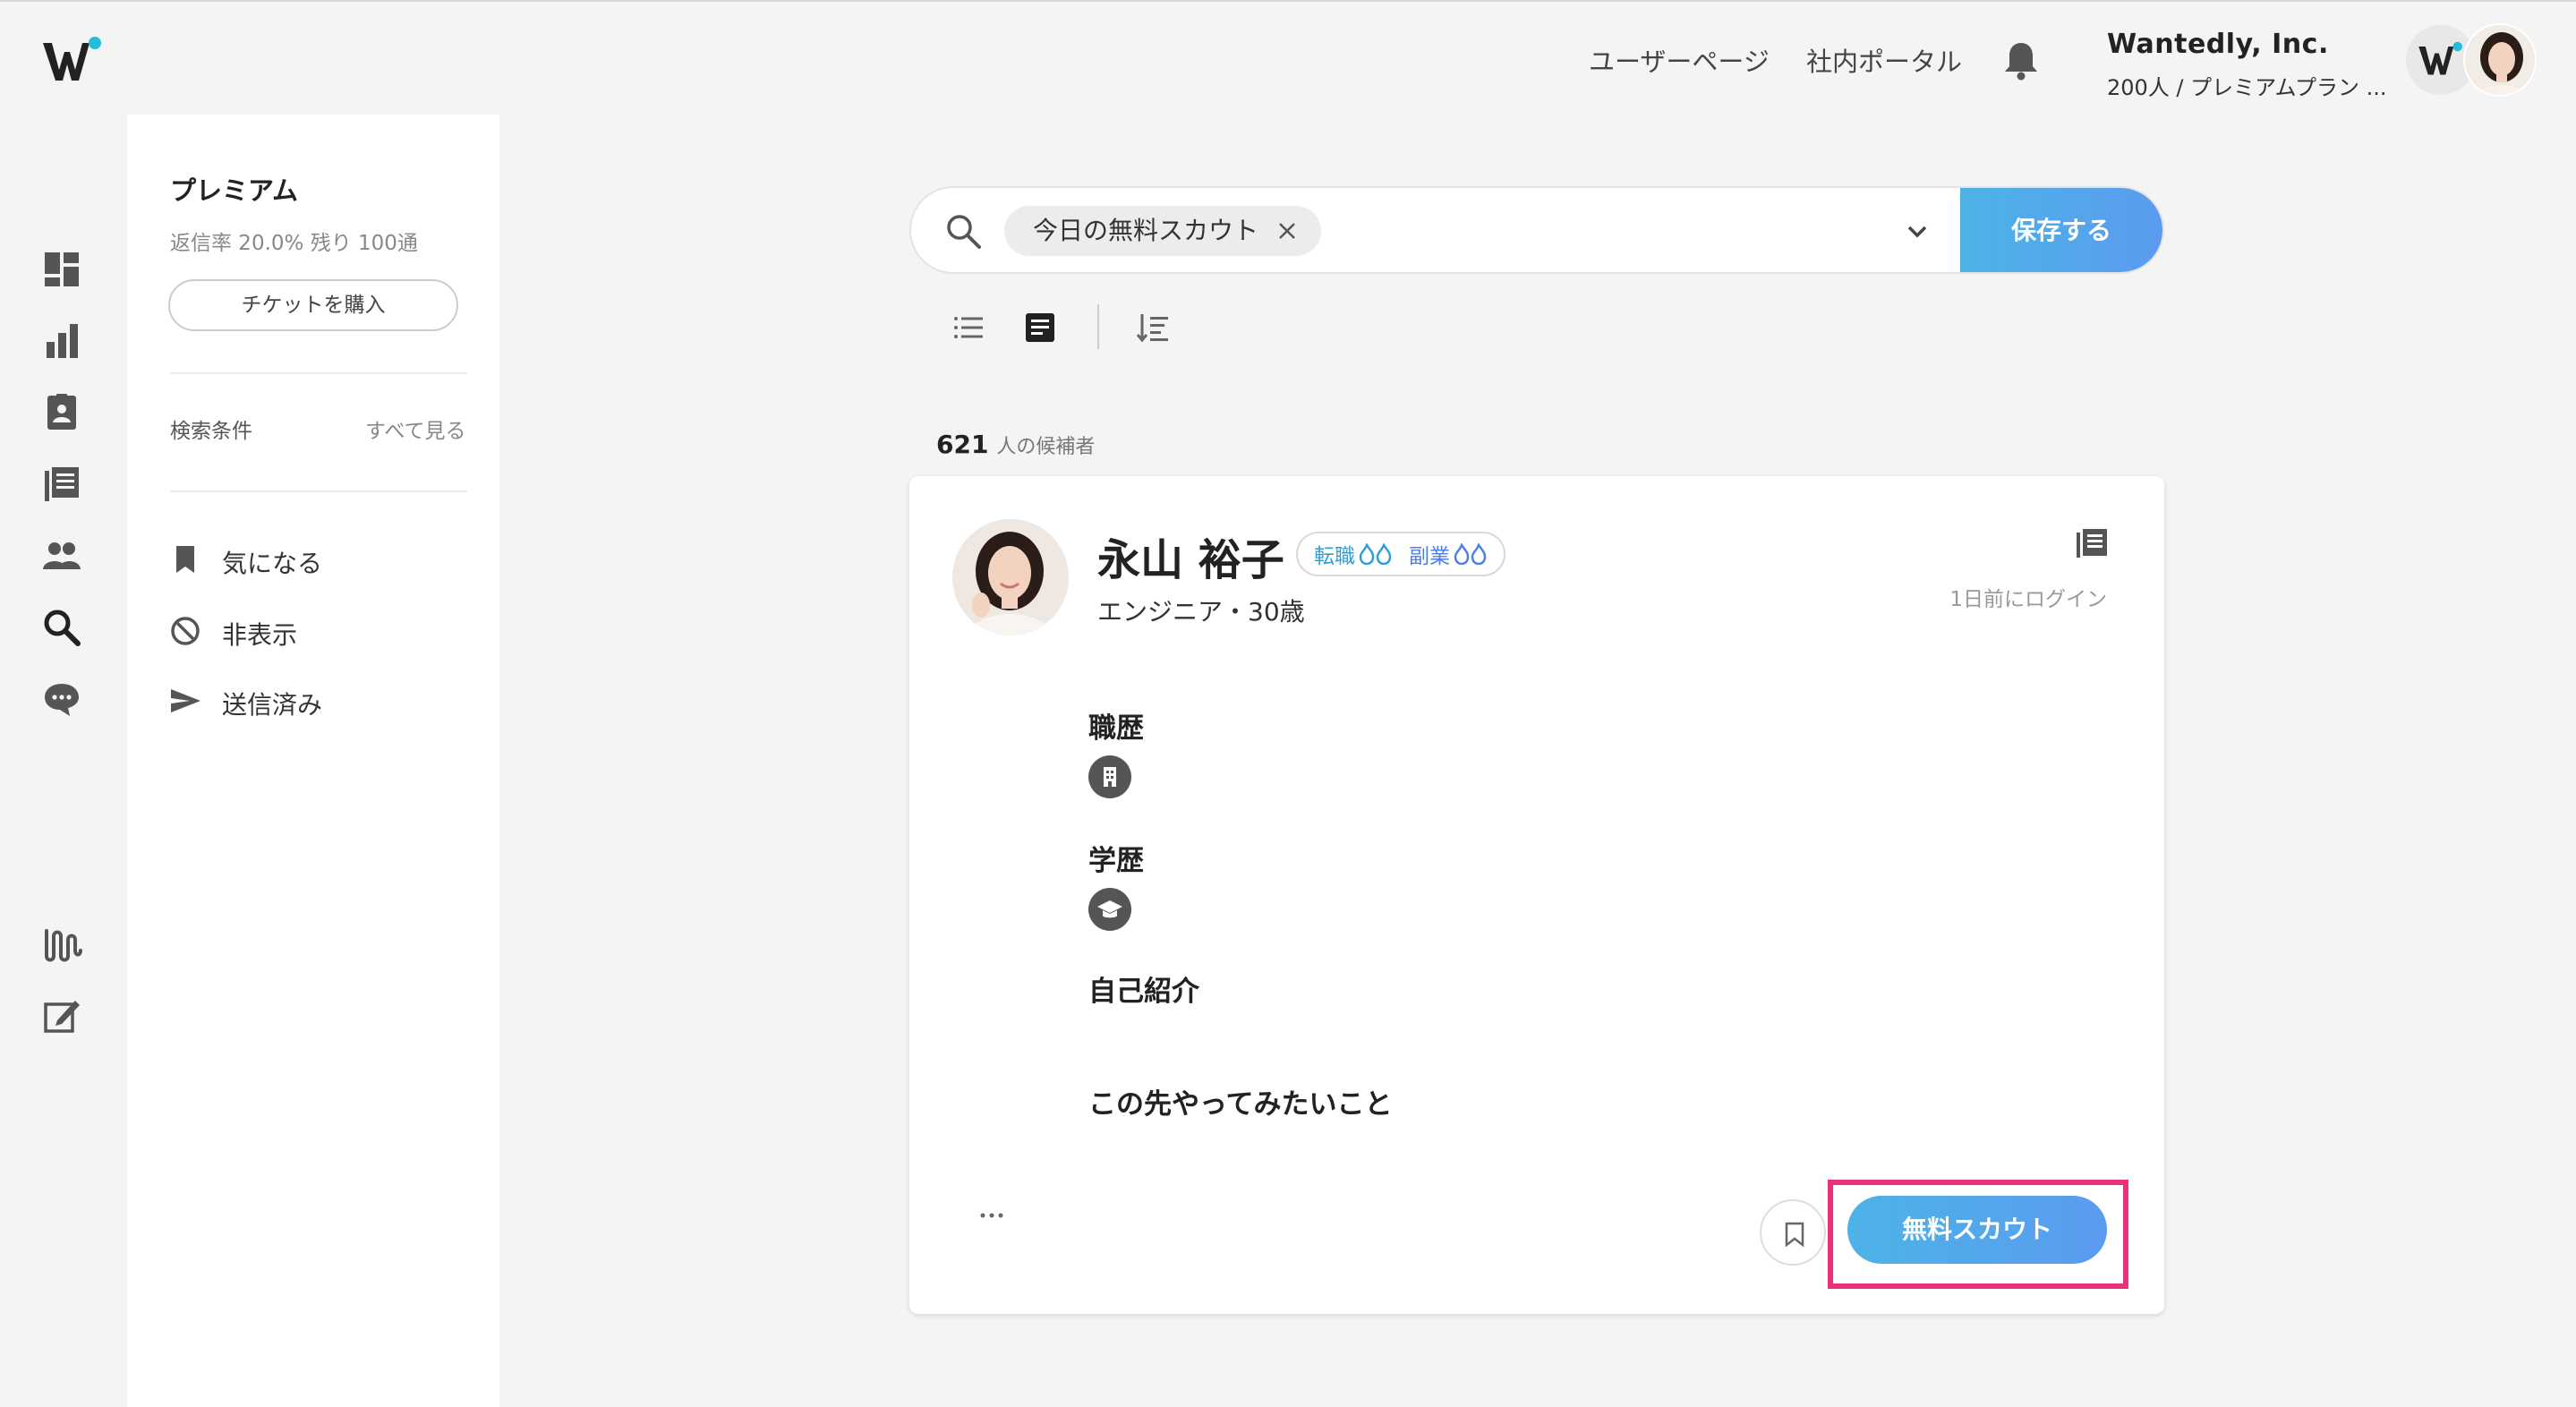 The width and height of the screenshot is (2576, 1407). Describe the element at coordinates (1046, 447) in the screenshot. I see `result-count-suffix: 人の候補者` at that location.